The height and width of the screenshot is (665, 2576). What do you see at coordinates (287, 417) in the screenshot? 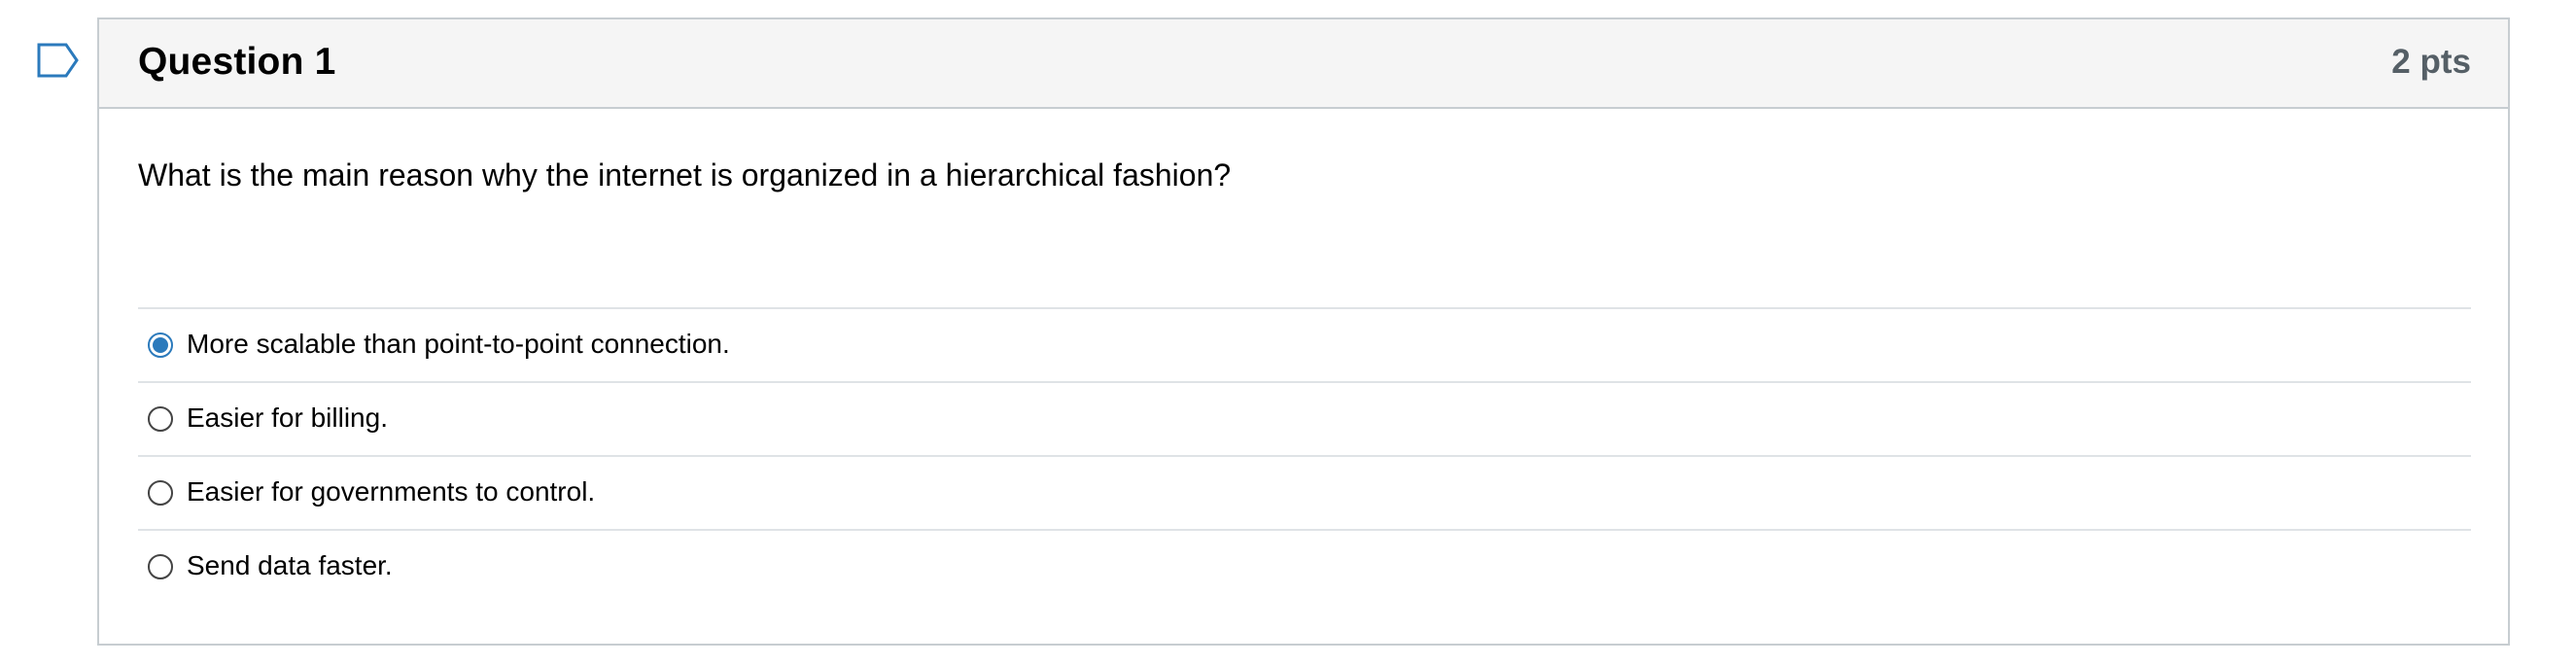
I see `answer-label: Easier for billing.` at bounding box center [287, 417].